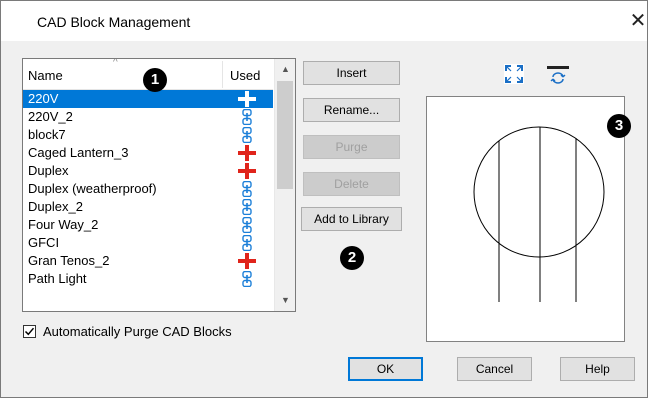 Image resolution: width=648 pixels, height=398 pixels. What do you see at coordinates (324, 21) in the screenshot?
I see `title-bar: CAD Block Management ✕` at bounding box center [324, 21].